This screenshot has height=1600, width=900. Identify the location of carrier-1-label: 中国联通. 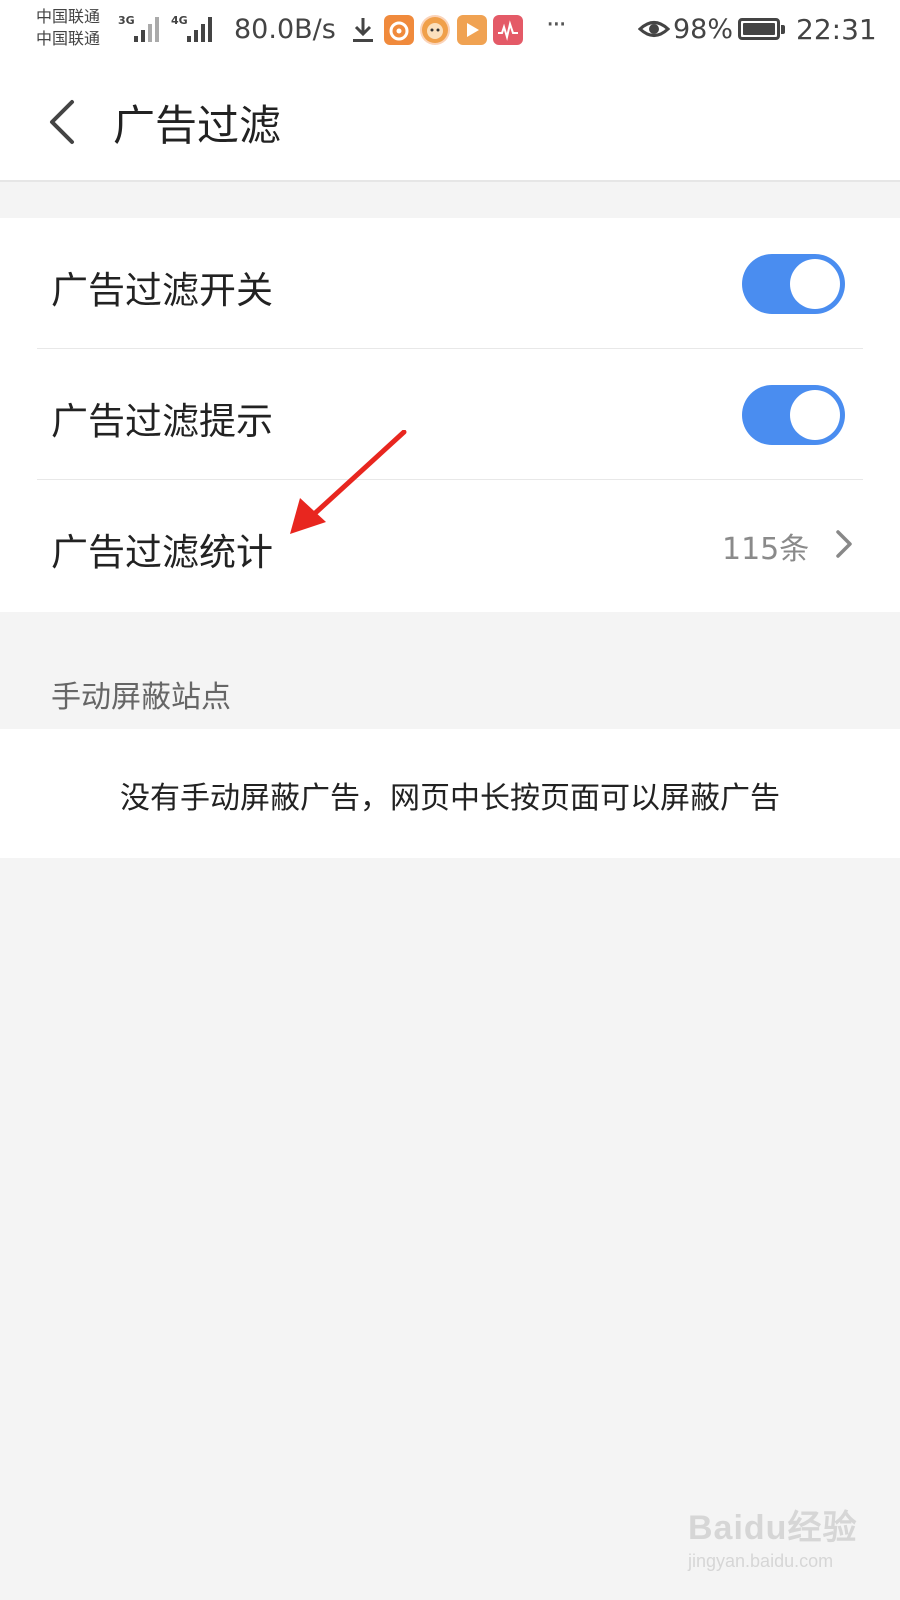
(68, 16).